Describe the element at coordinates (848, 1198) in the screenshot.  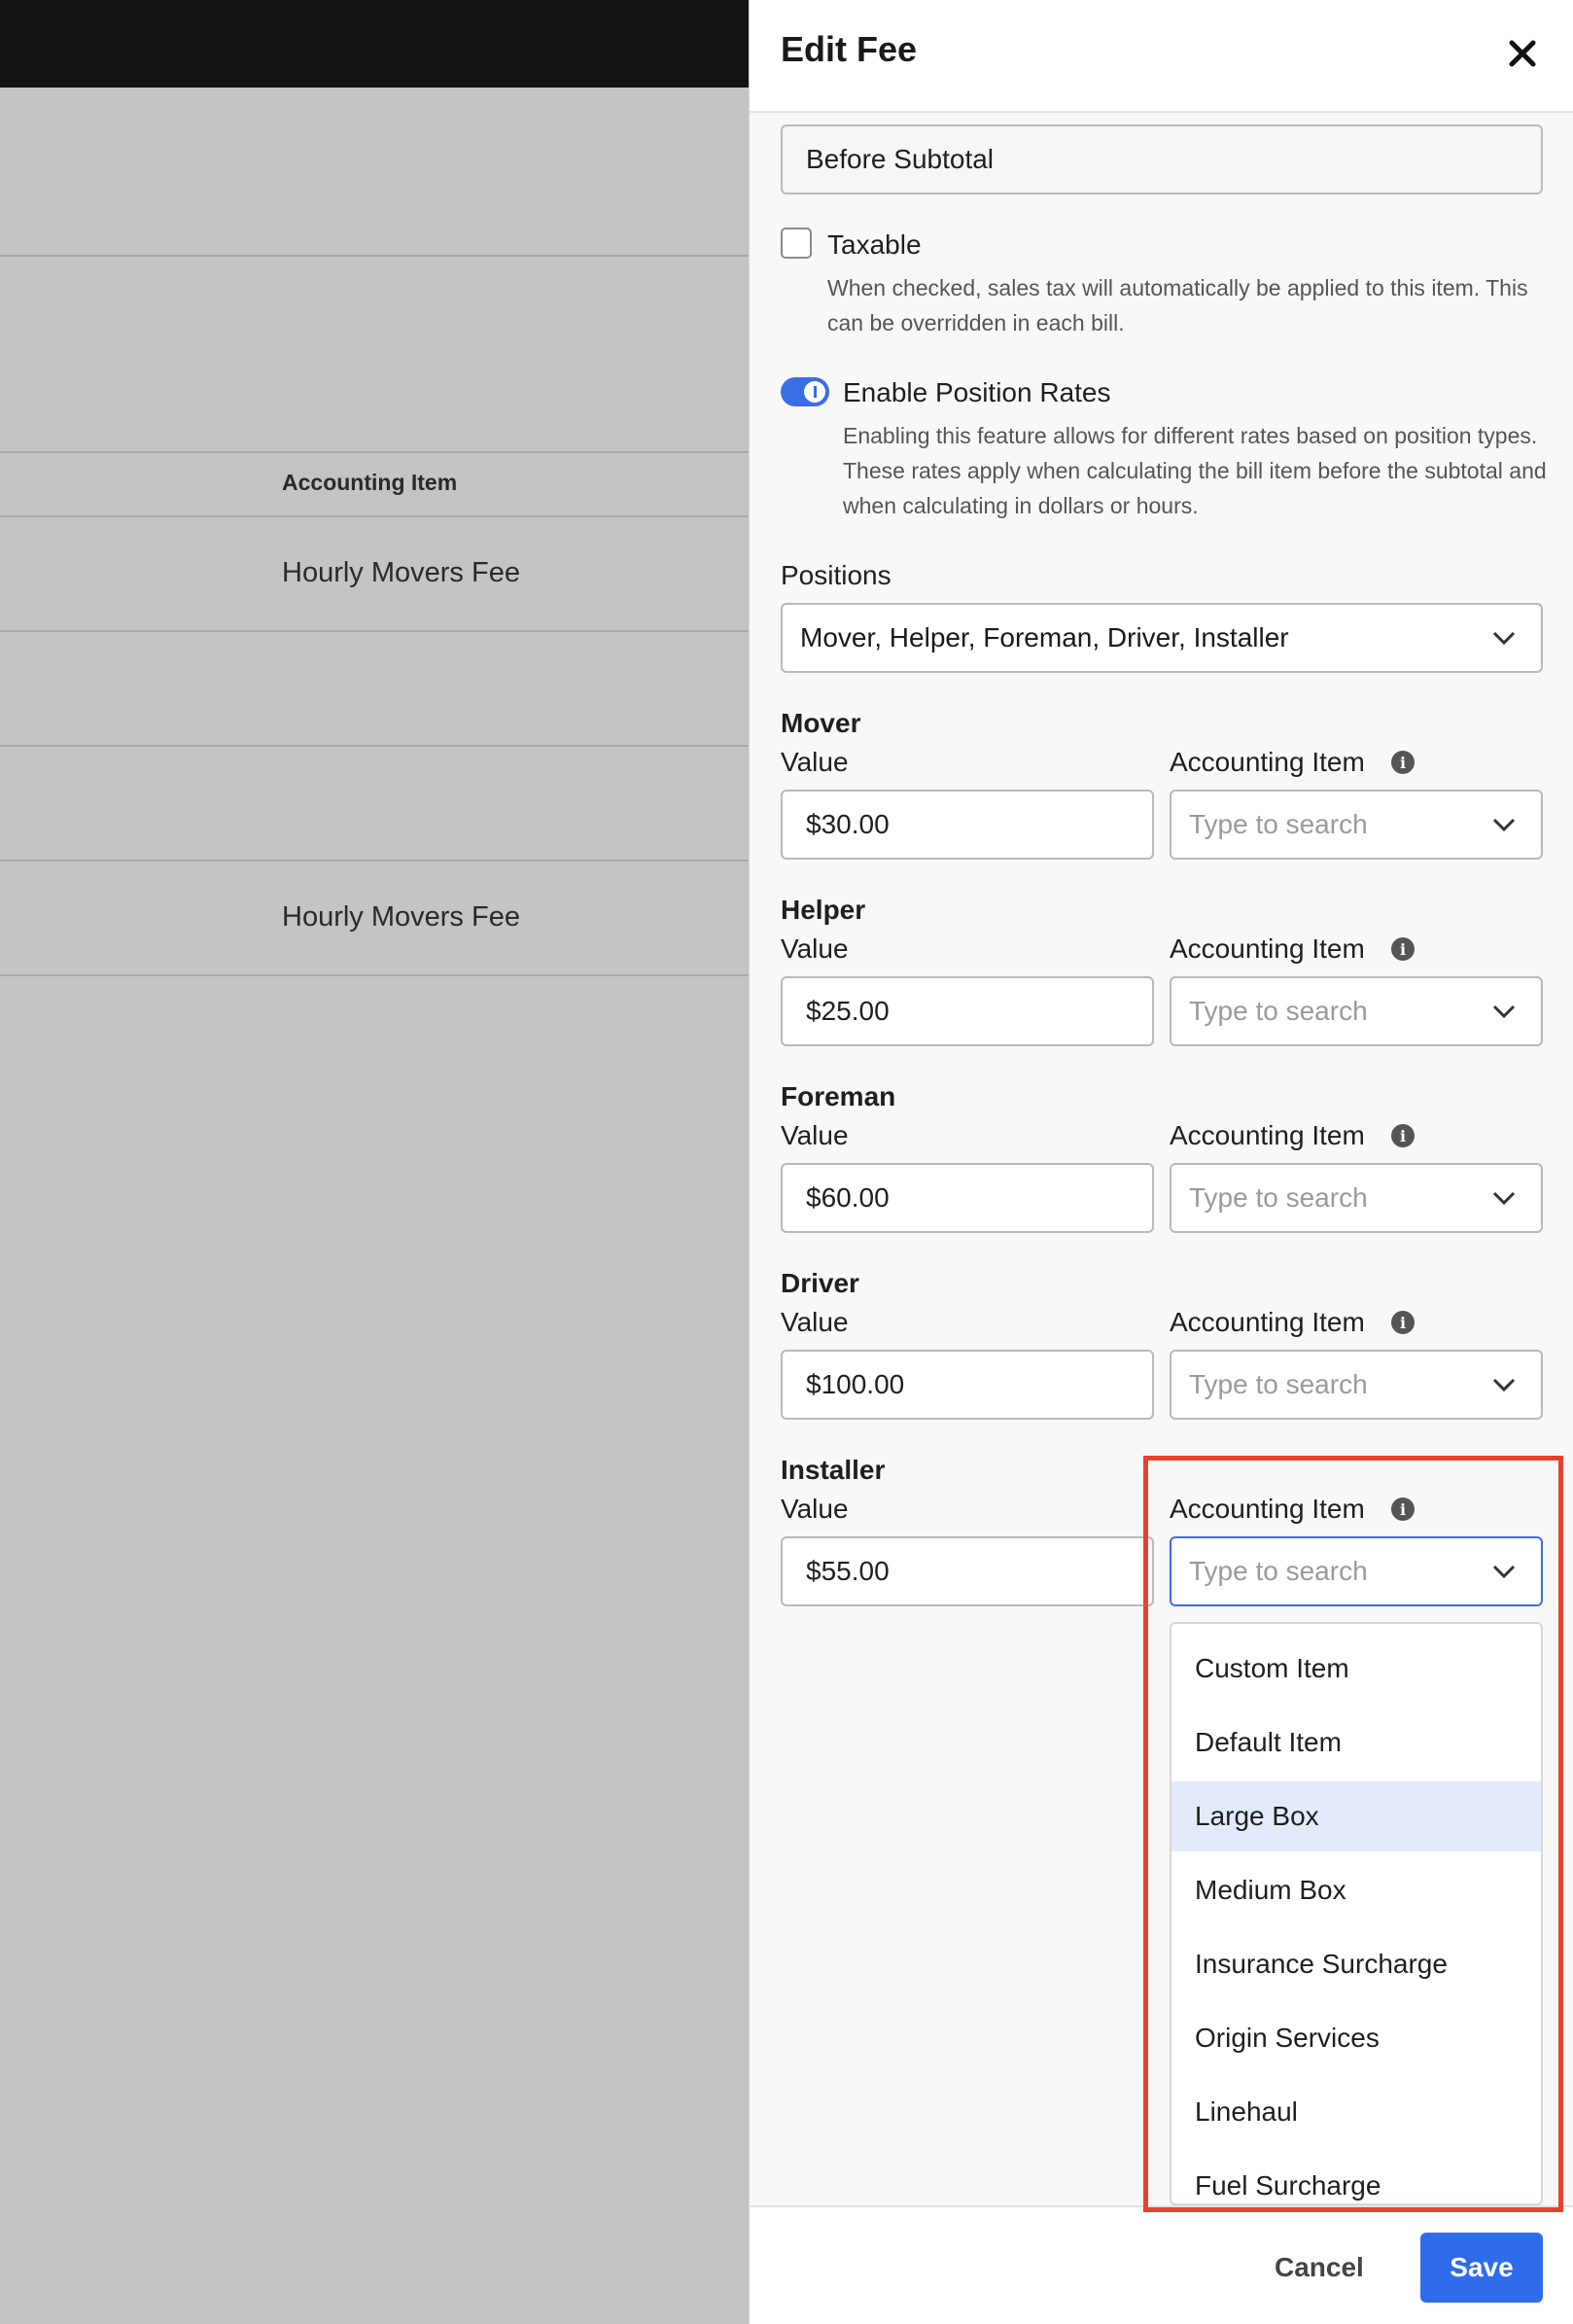
I see `position-value-text: $60.00` at that location.